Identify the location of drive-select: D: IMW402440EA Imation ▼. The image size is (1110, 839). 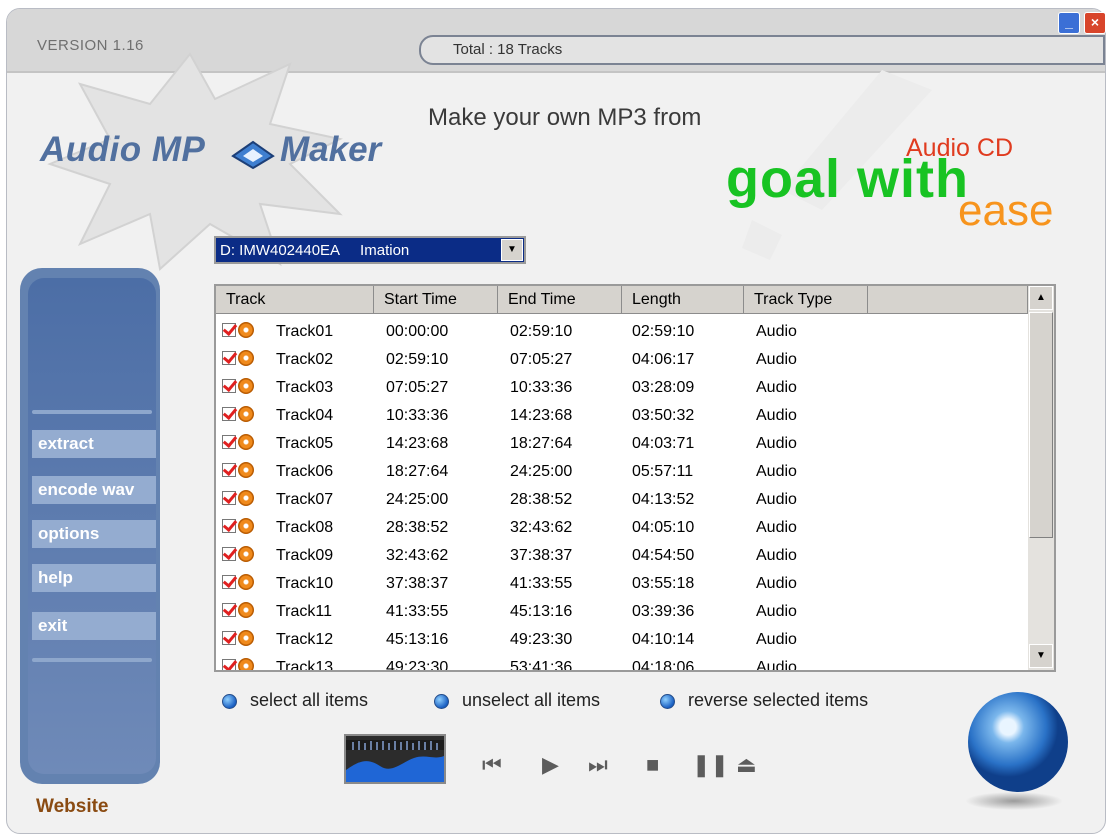
(370, 250).